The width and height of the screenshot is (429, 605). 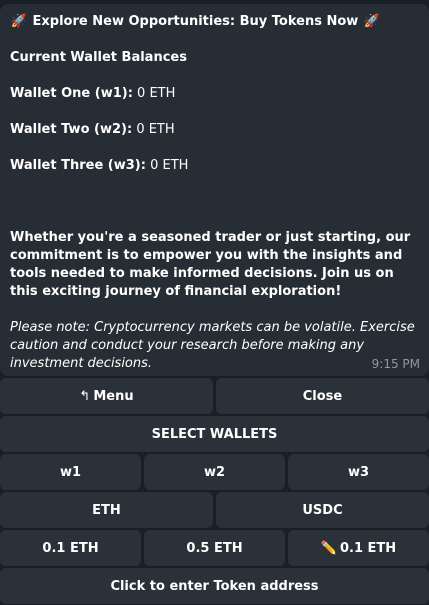 I want to click on wallet-two-value: 0 ETH, so click(x=155, y=129).